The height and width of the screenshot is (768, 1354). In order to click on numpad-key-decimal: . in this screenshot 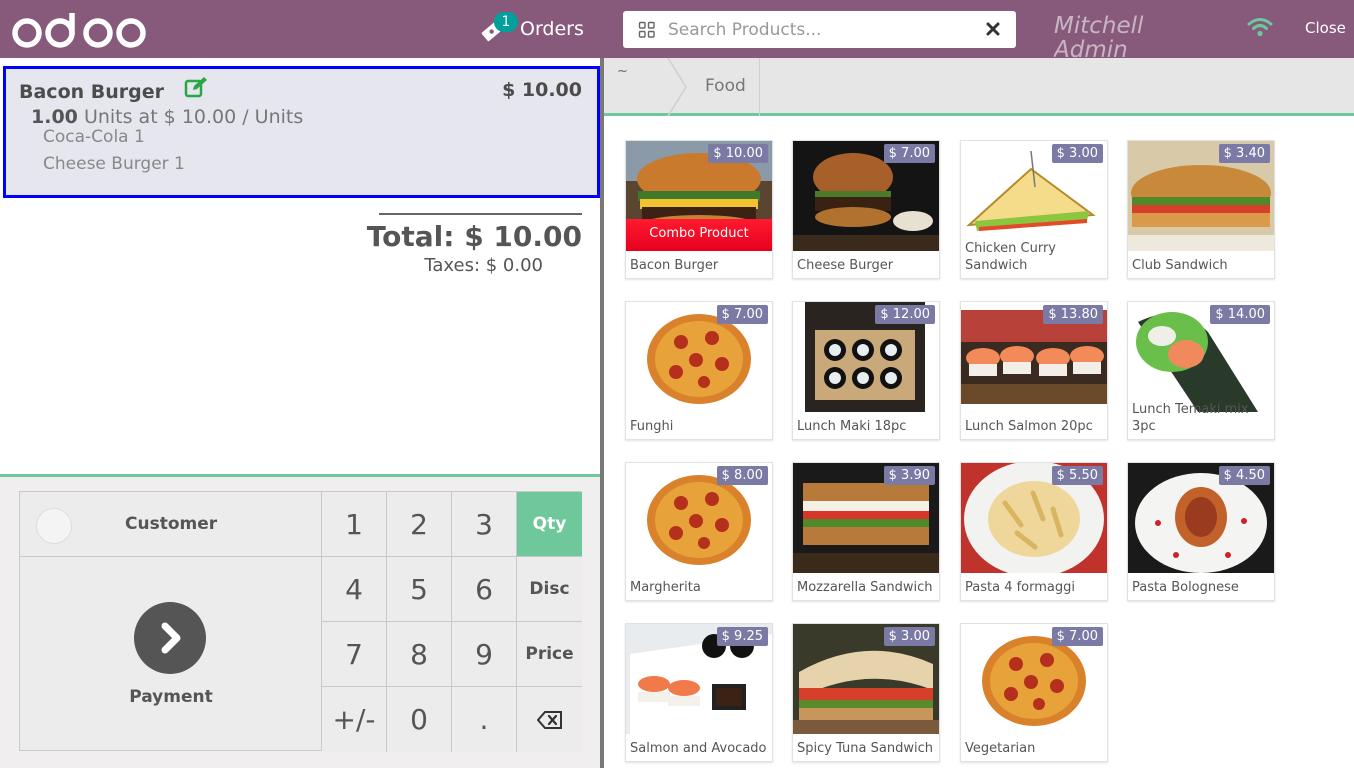, I will do `click(484, 719)`.